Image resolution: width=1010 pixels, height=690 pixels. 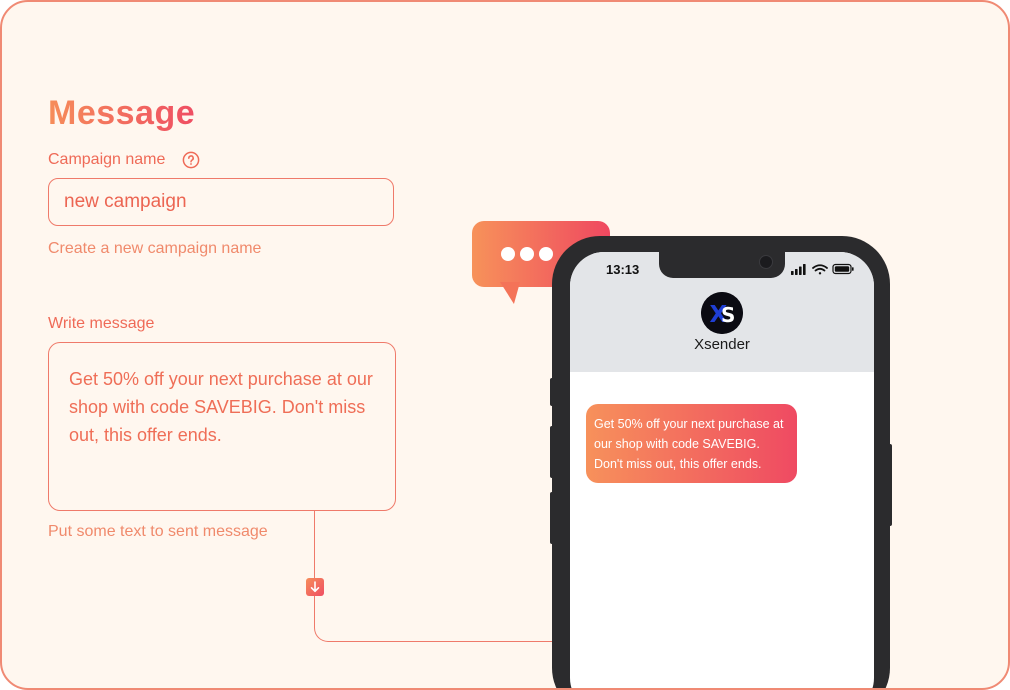 I want to click on campaign-name-hint: Create a new campaign name, so click(x=155, y=248).